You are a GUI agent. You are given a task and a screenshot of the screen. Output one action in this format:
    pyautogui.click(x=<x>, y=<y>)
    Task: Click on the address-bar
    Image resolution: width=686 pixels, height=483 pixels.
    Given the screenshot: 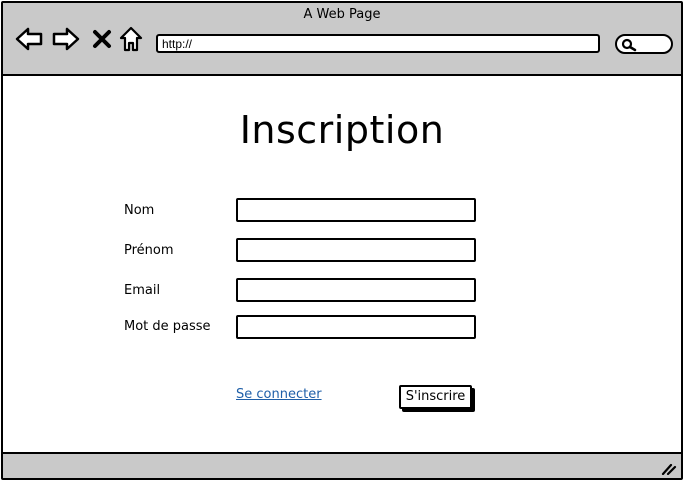 What is the action you would take?
    pyautogui.click(x=378, y=43)
    